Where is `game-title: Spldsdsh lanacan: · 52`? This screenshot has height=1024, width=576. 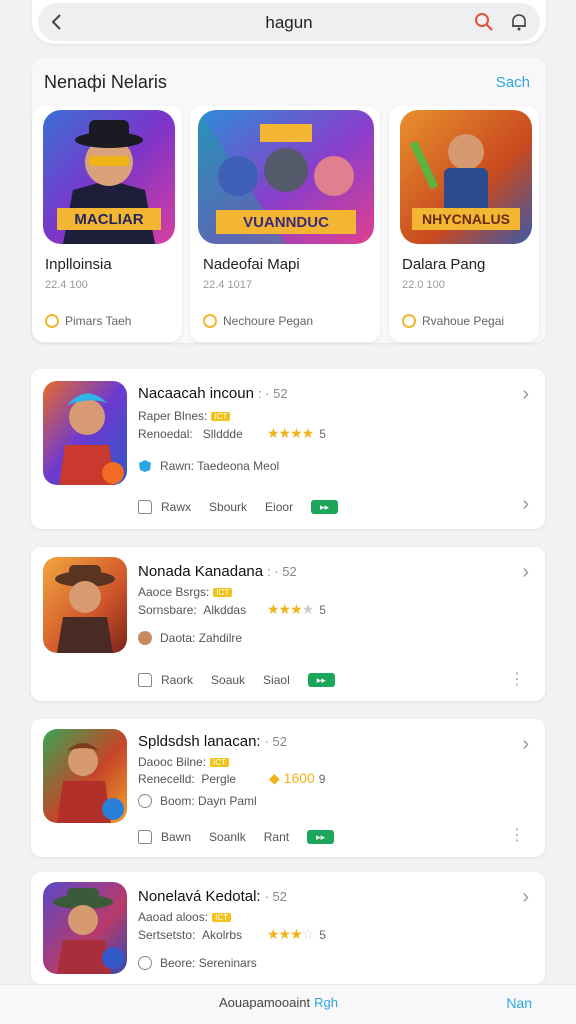 game-title: Spldsdsh lanacan: · 52 is located at coordinates (213, 741).